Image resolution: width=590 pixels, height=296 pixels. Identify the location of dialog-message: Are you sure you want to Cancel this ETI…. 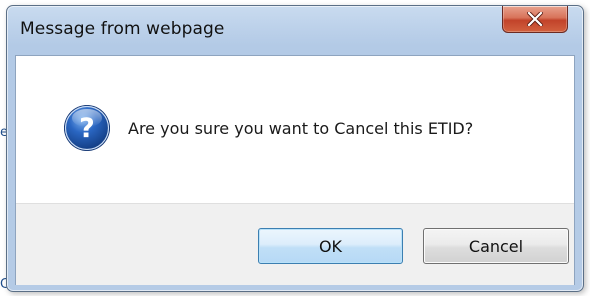
(301, 128).